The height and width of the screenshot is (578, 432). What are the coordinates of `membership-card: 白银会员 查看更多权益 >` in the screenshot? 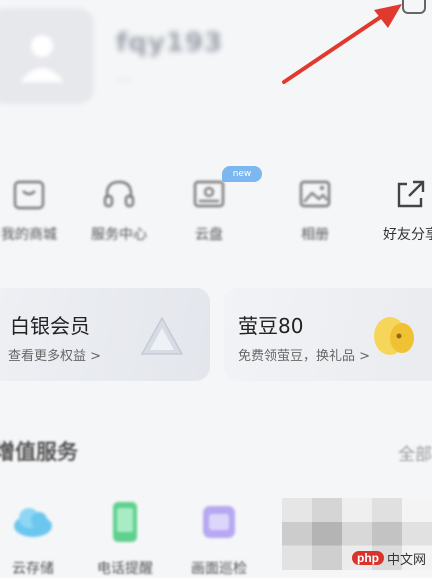 It's located at (105, 334).